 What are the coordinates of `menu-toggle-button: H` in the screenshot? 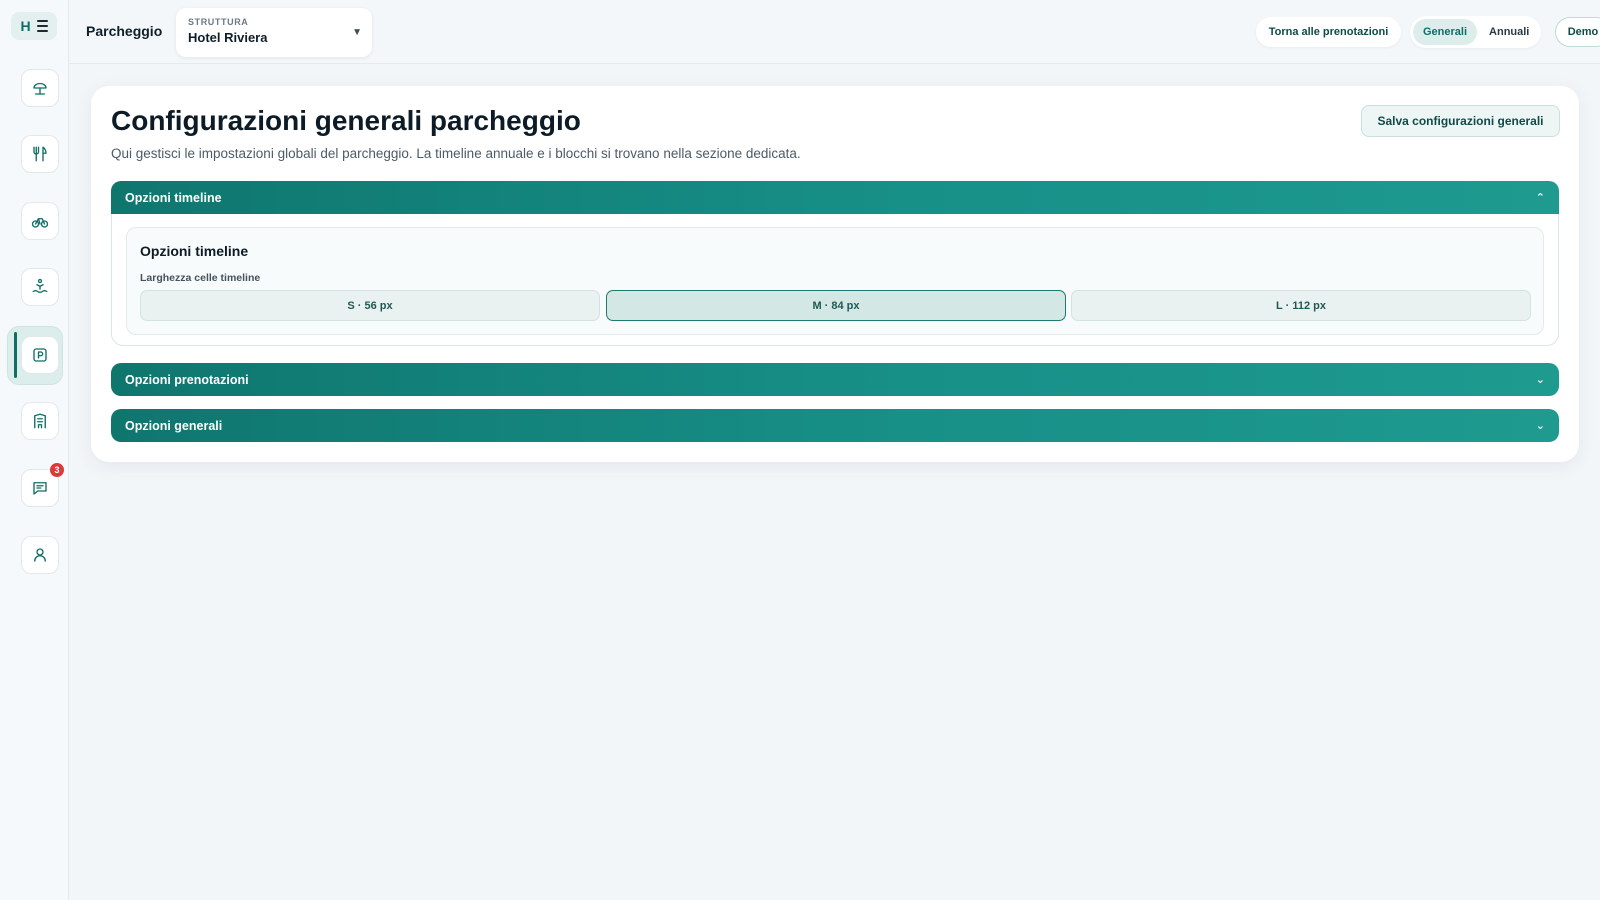 It's located at (34, 26).